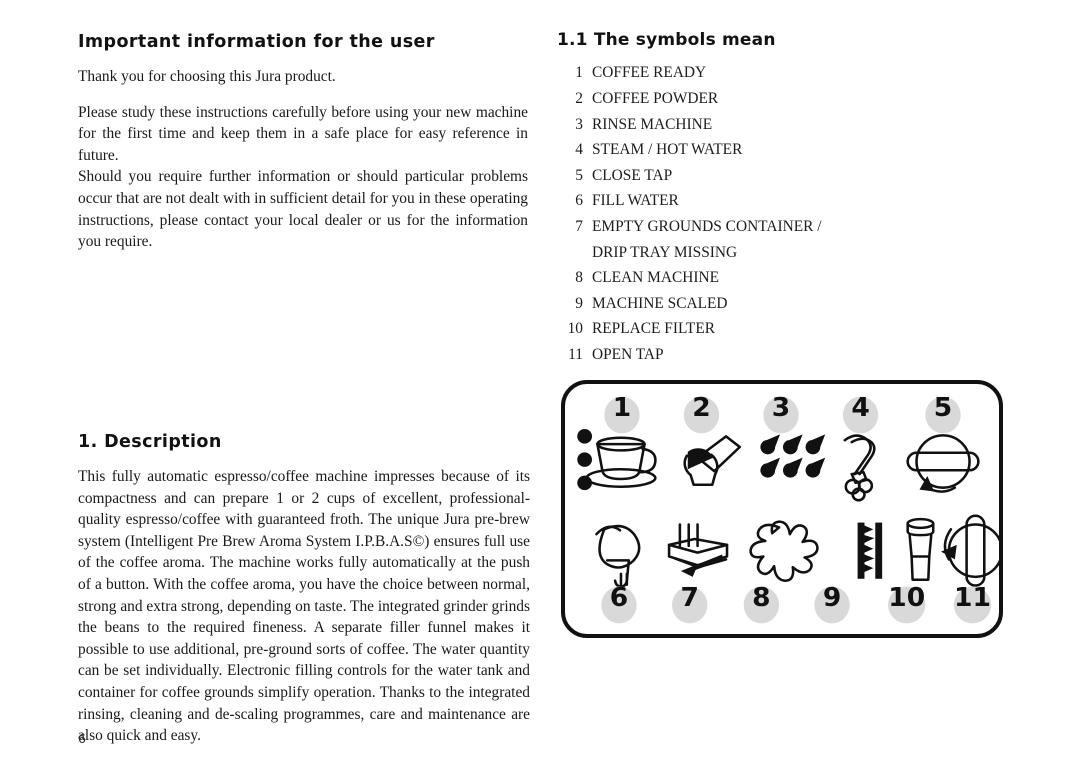 This screenshot has height=760, width=1080. I want to click on badge-9: 9, so click(832, 603).